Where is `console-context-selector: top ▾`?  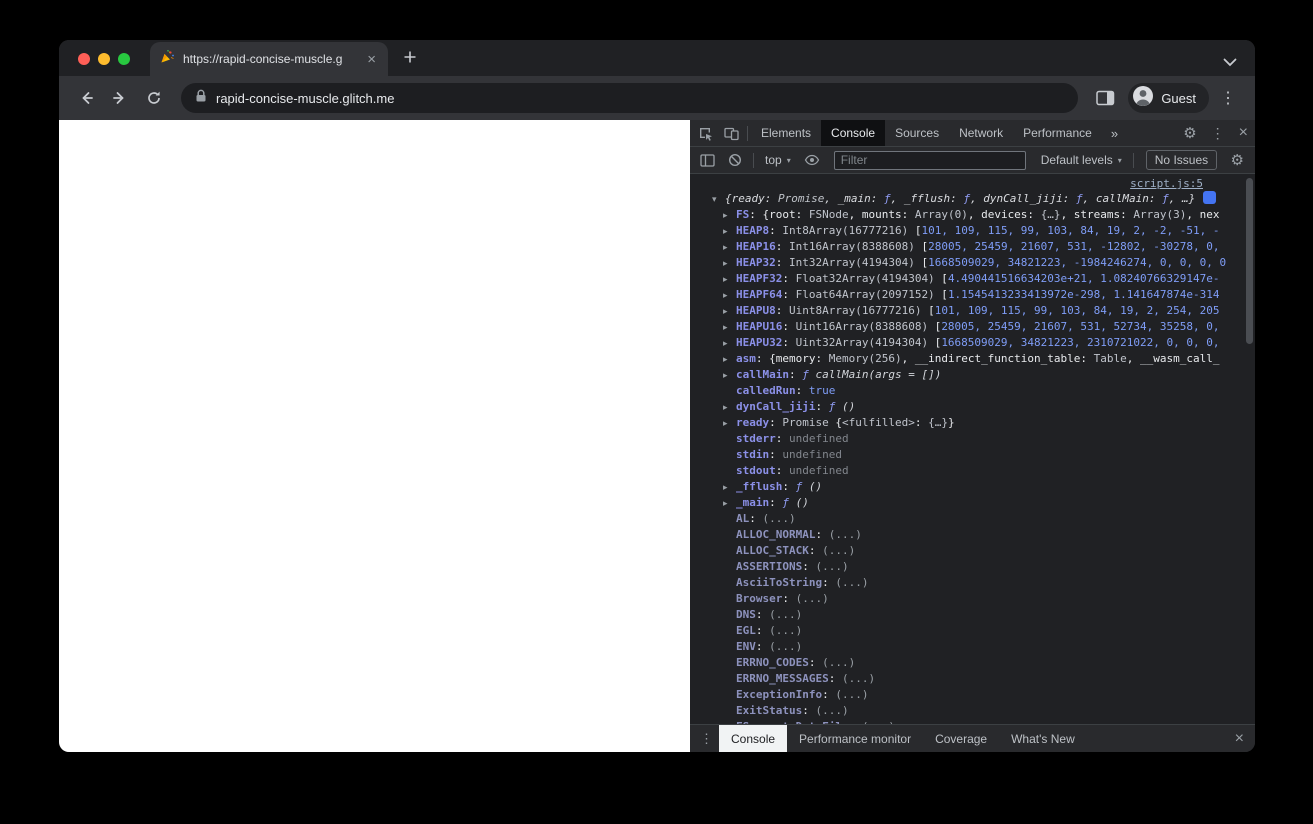 console-context-selector: top ▾ is located at coordinates (778, 160).